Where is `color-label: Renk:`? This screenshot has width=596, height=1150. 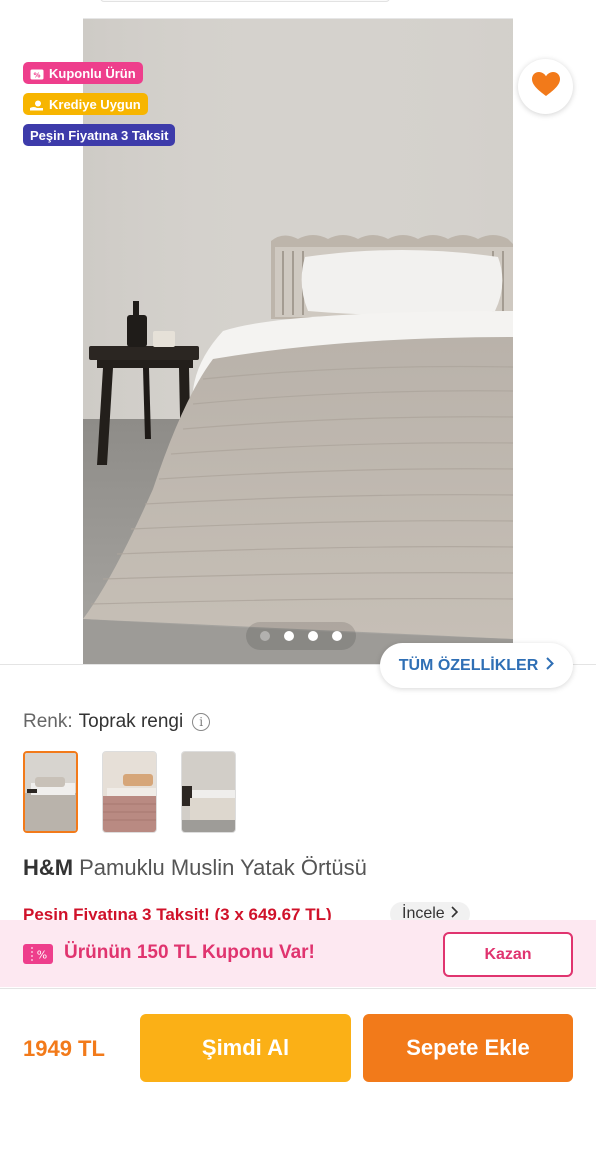 color-label: Renk: is located at coordinates (48, 721).